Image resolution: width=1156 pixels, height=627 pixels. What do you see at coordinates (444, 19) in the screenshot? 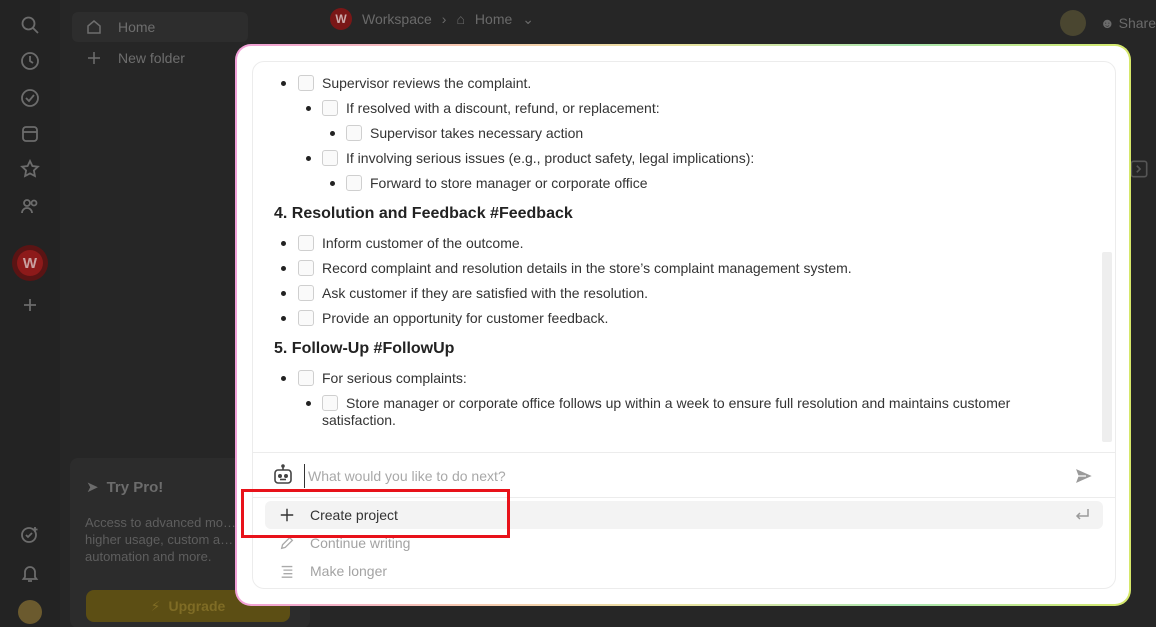
I see `chevron-right-icon: ›` at bounding box center [444, 19].